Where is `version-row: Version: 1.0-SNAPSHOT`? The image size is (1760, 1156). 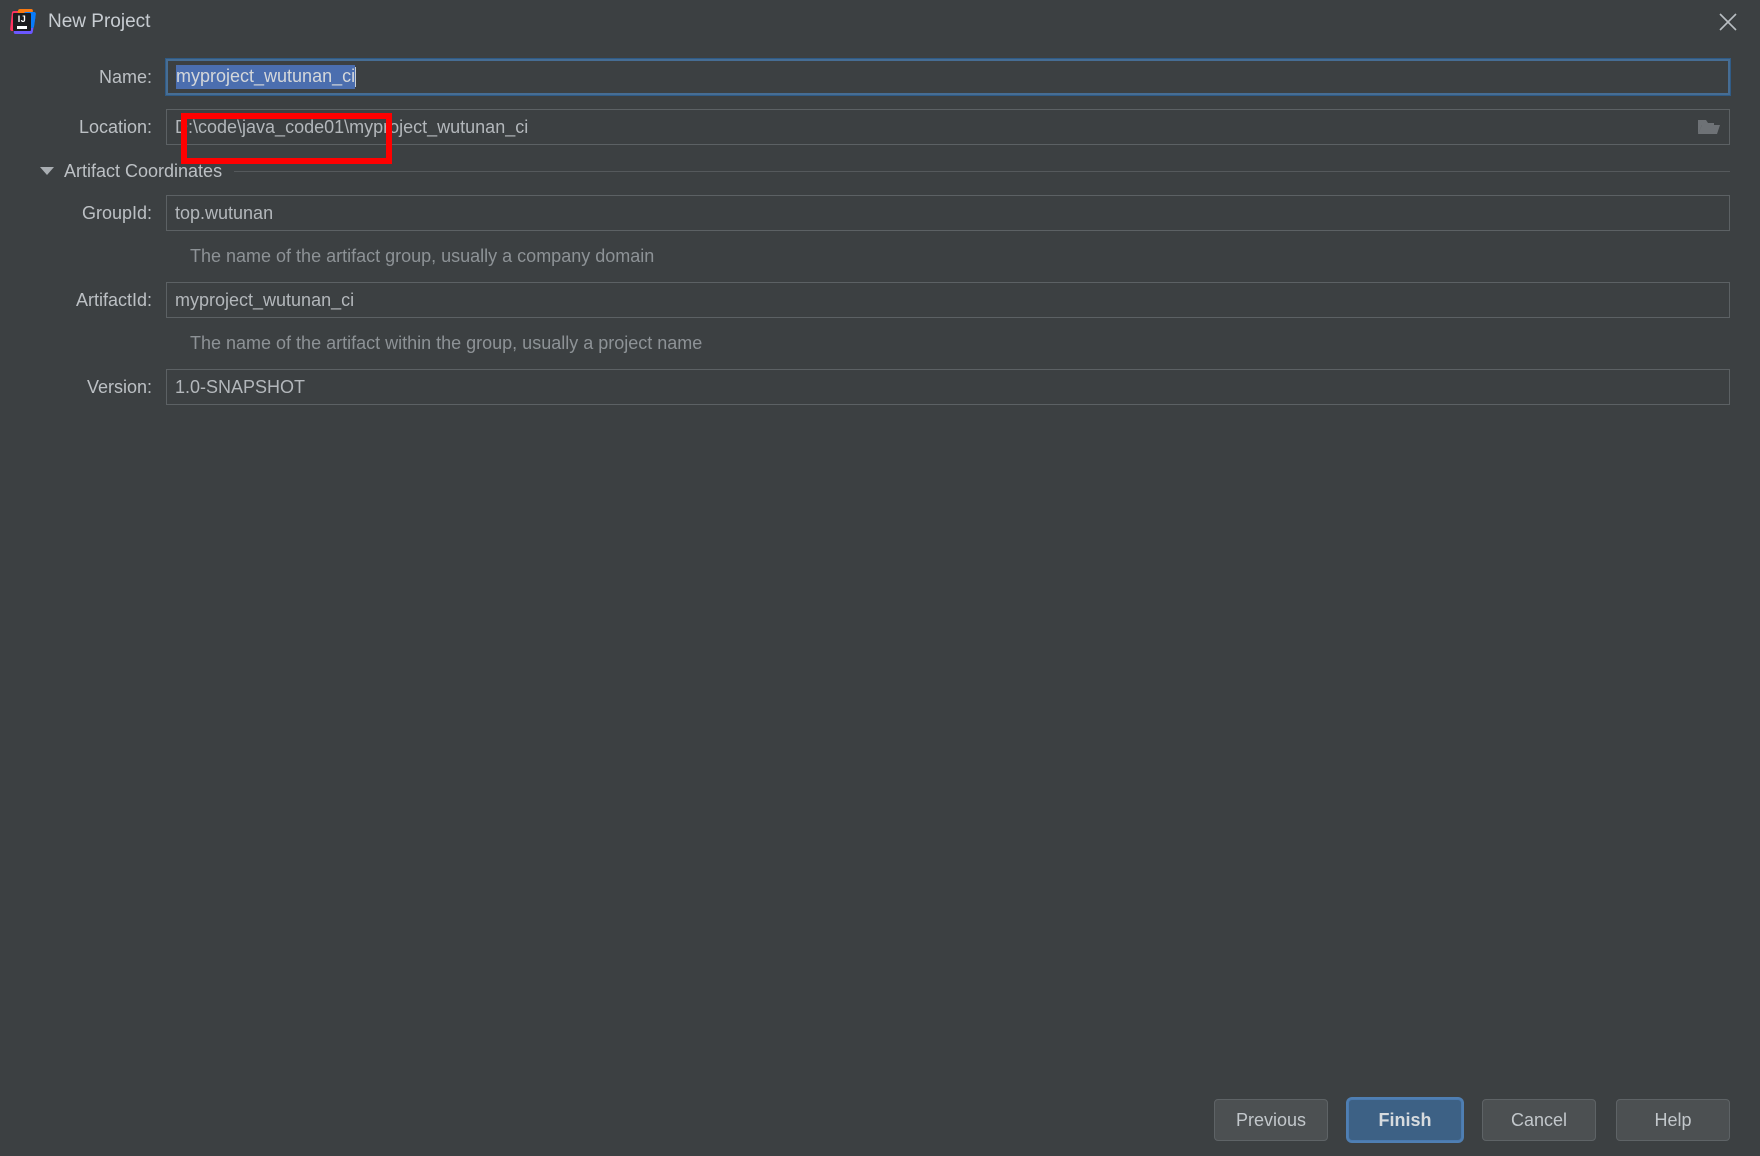 version-row: Version: 1.0-SNAPSHOT is located at coordinates (880, 387).